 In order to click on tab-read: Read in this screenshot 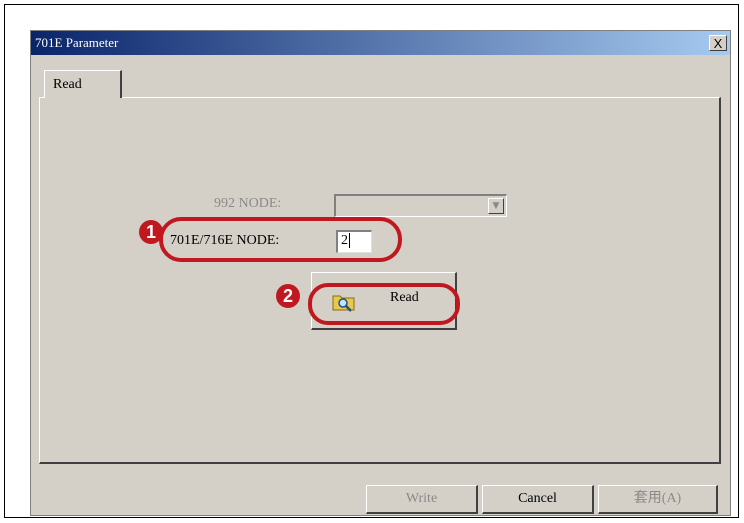, I will do `click(83, 84)`.